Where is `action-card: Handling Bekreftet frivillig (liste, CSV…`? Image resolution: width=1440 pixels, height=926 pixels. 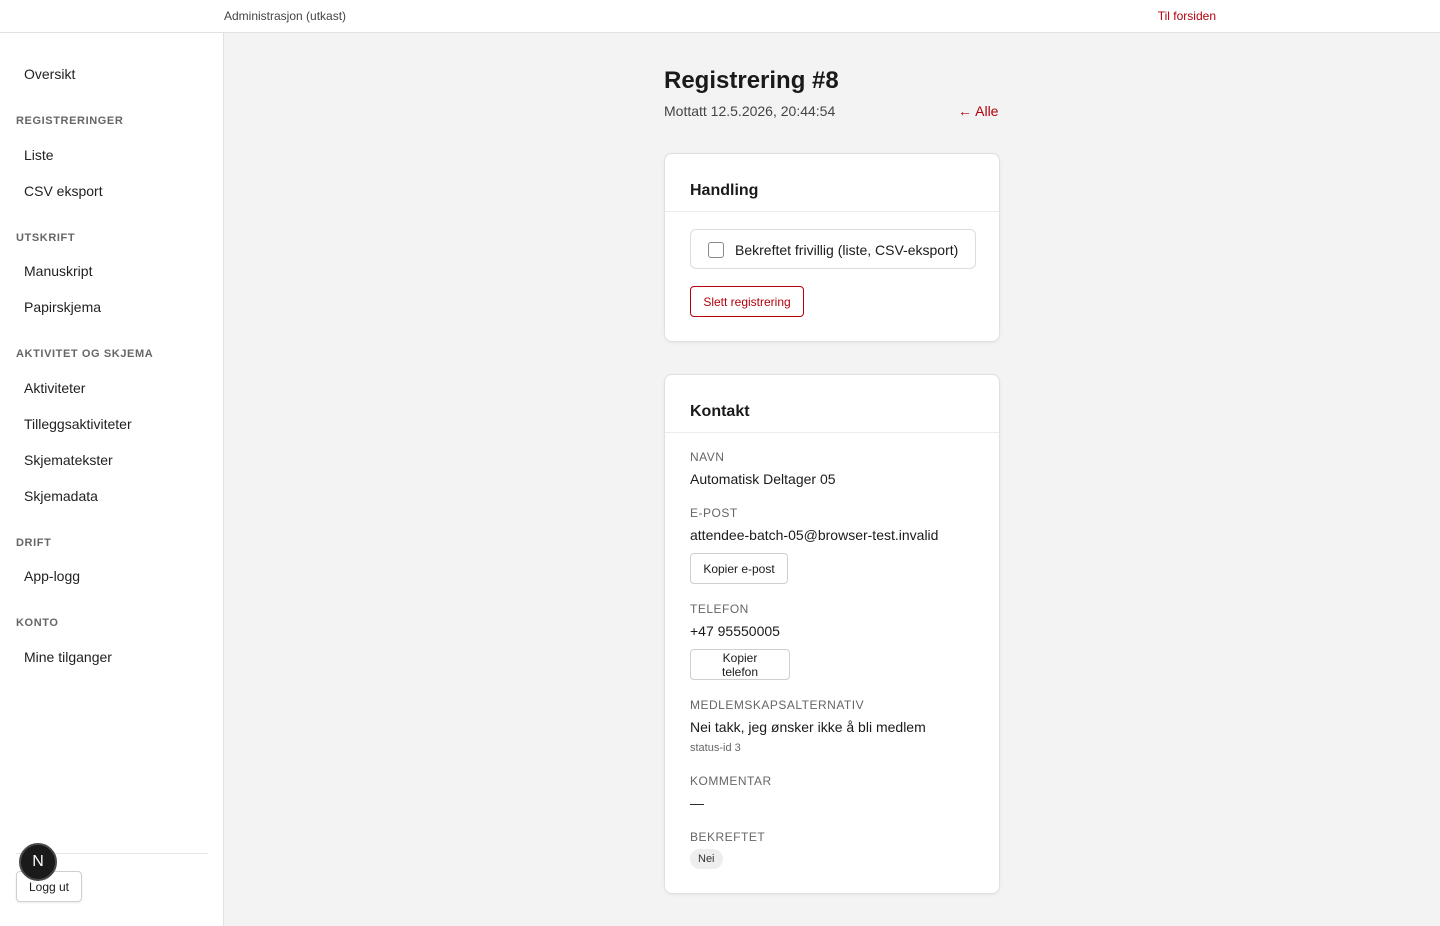 action-card: Handling Bekreftet frivillig (liste, CSV… is located at coordinates (832, 247).